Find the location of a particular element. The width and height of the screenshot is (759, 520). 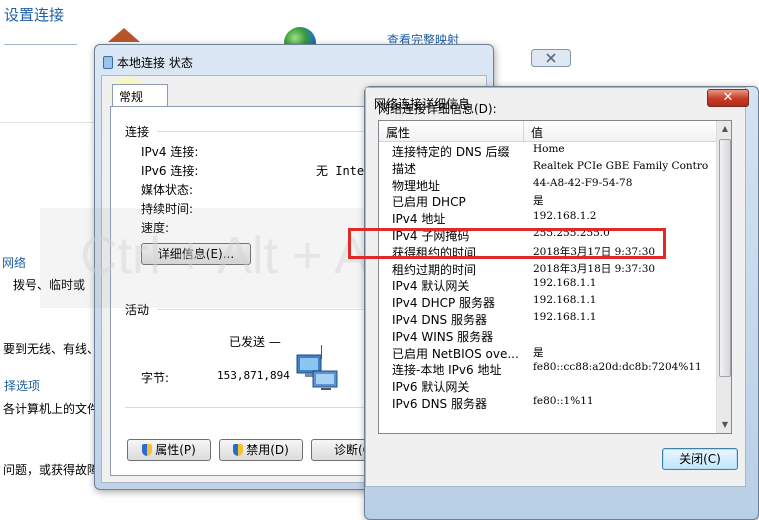

value-cell: fe80::1%11 is located at coordinates (563, 400).